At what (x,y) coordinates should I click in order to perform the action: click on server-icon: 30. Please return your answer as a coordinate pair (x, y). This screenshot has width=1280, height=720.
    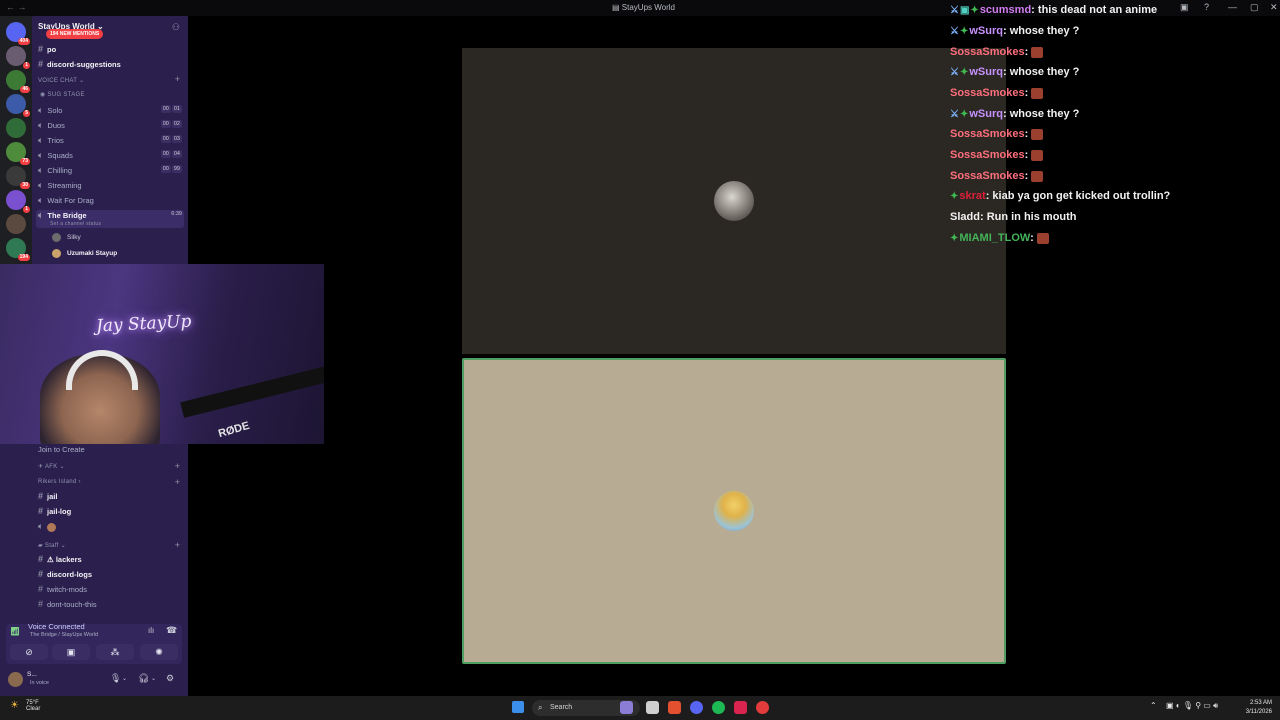
    Looking at the image, I should click on (18, 177).